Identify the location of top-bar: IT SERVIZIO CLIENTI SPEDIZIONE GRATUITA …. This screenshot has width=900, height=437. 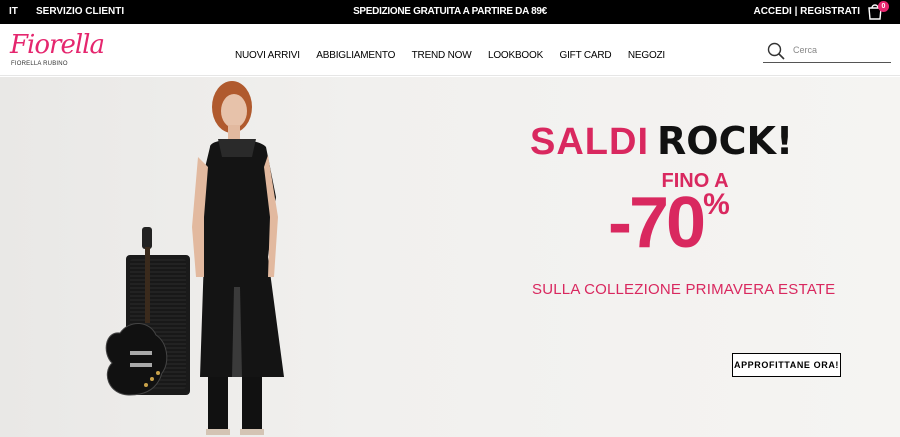
(450, 12).